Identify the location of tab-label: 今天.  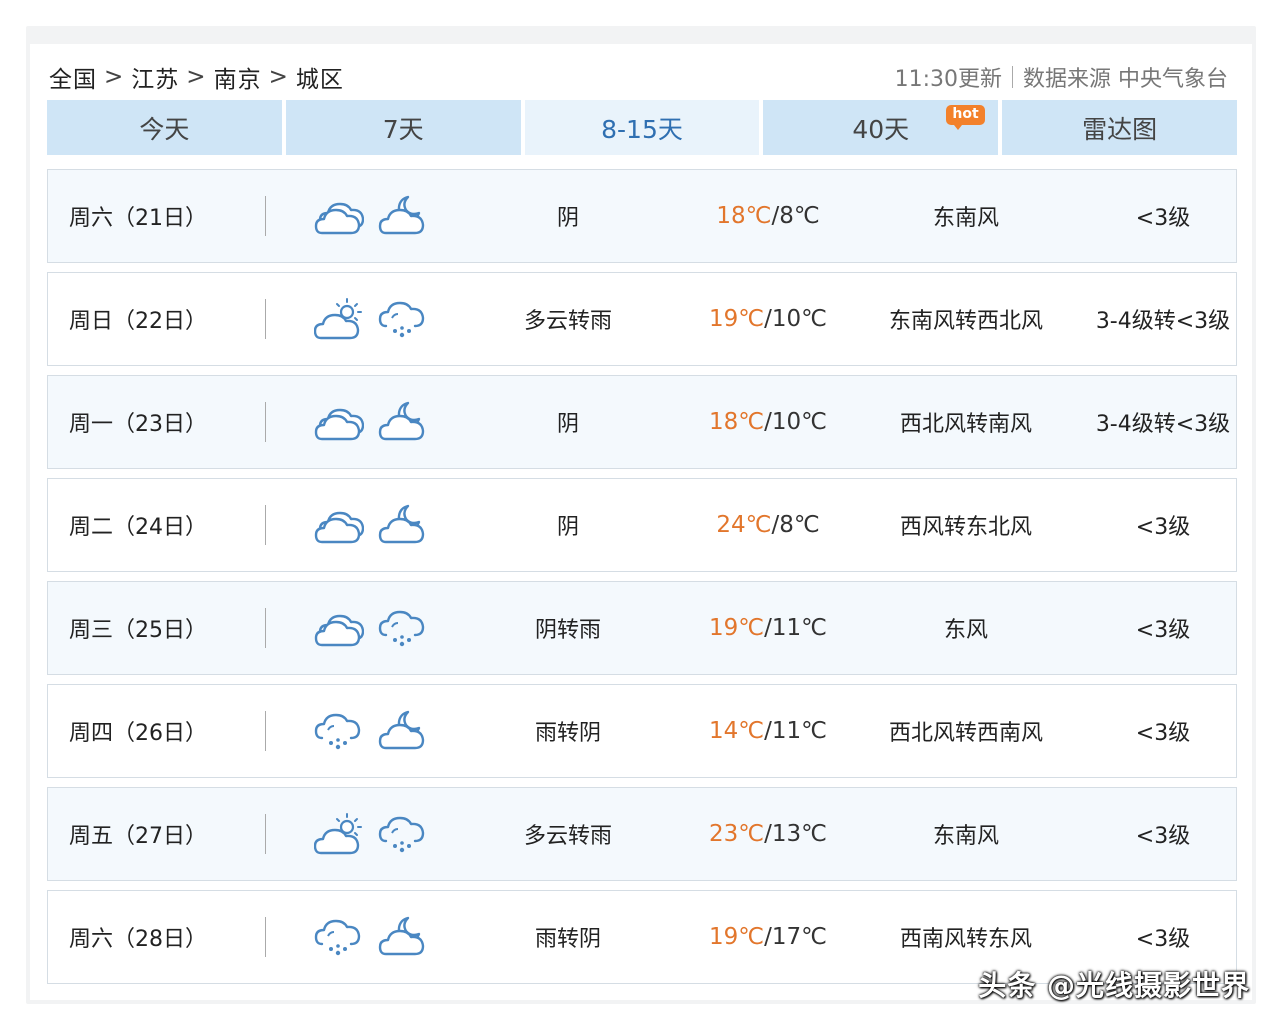
(164, 129).